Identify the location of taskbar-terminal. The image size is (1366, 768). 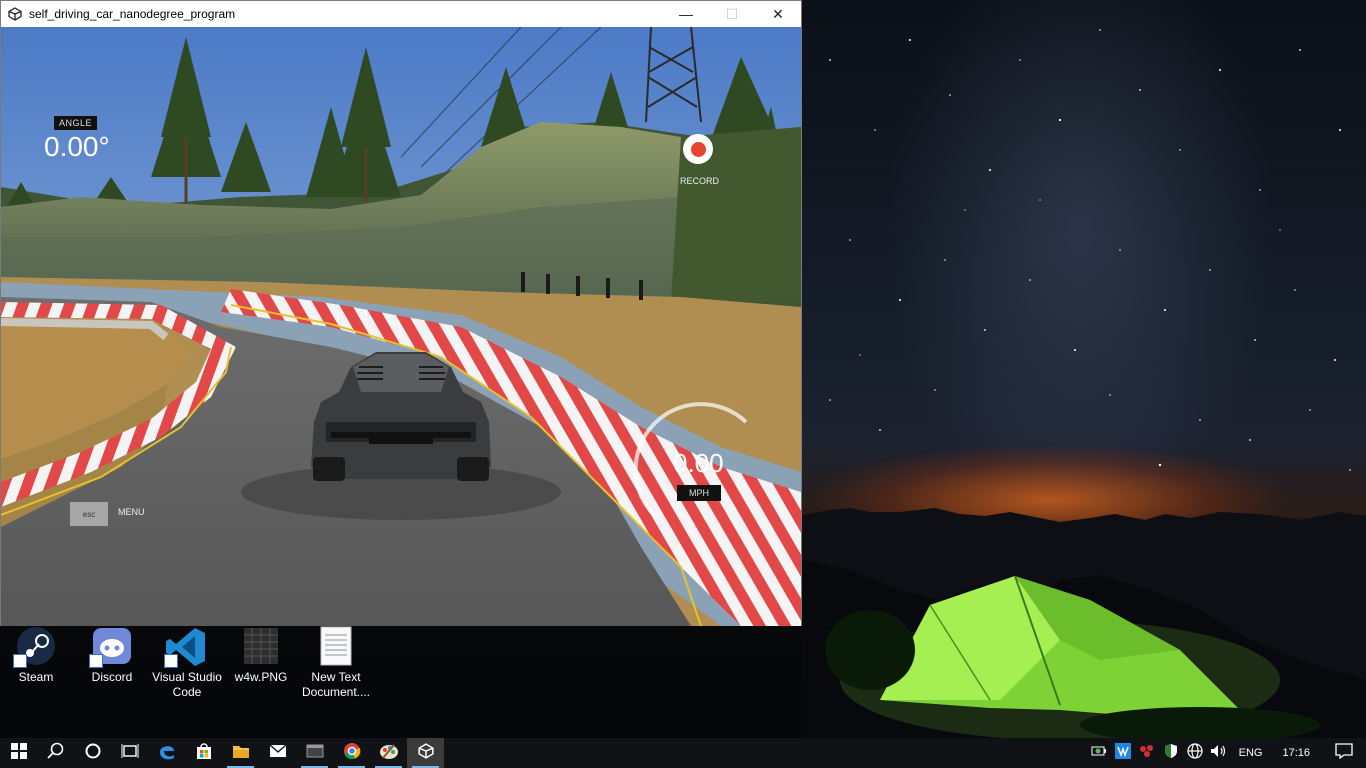
(314, 753).